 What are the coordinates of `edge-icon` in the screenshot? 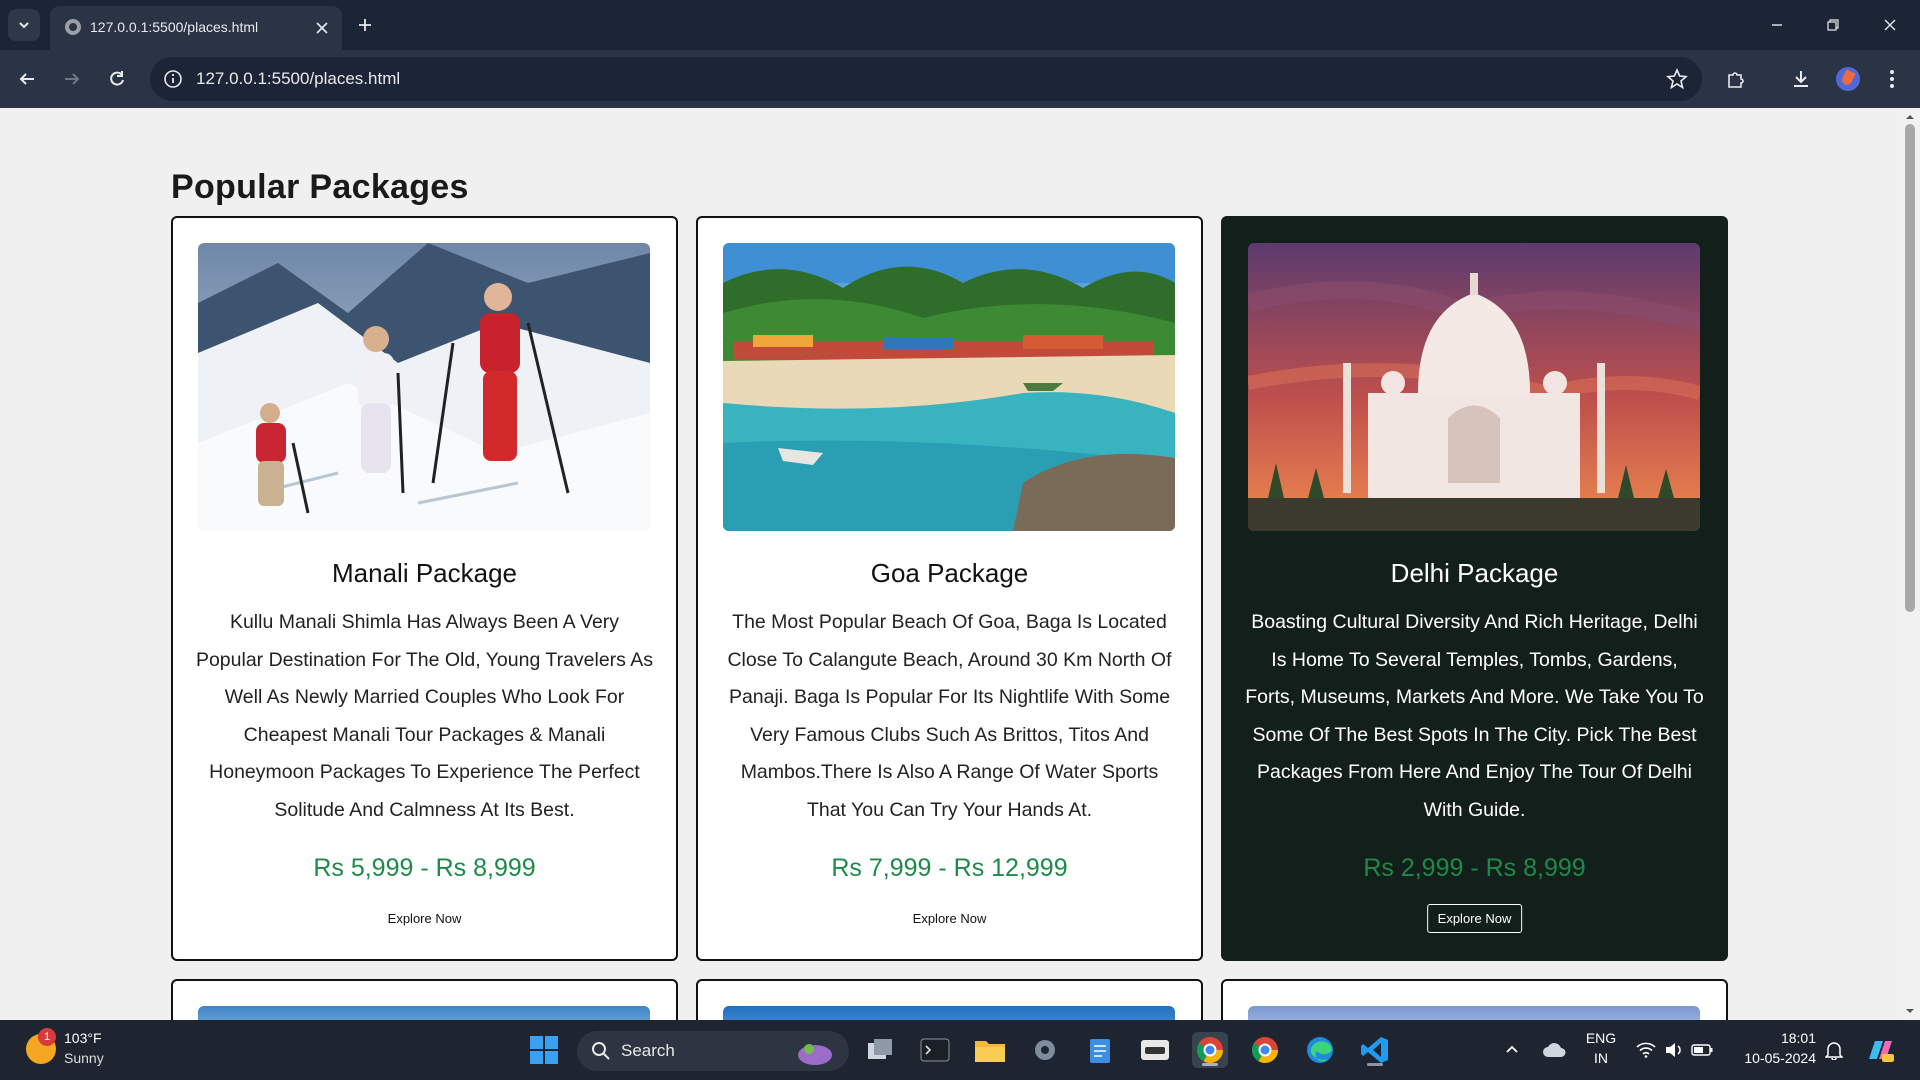 It's located at (1320, 1050).